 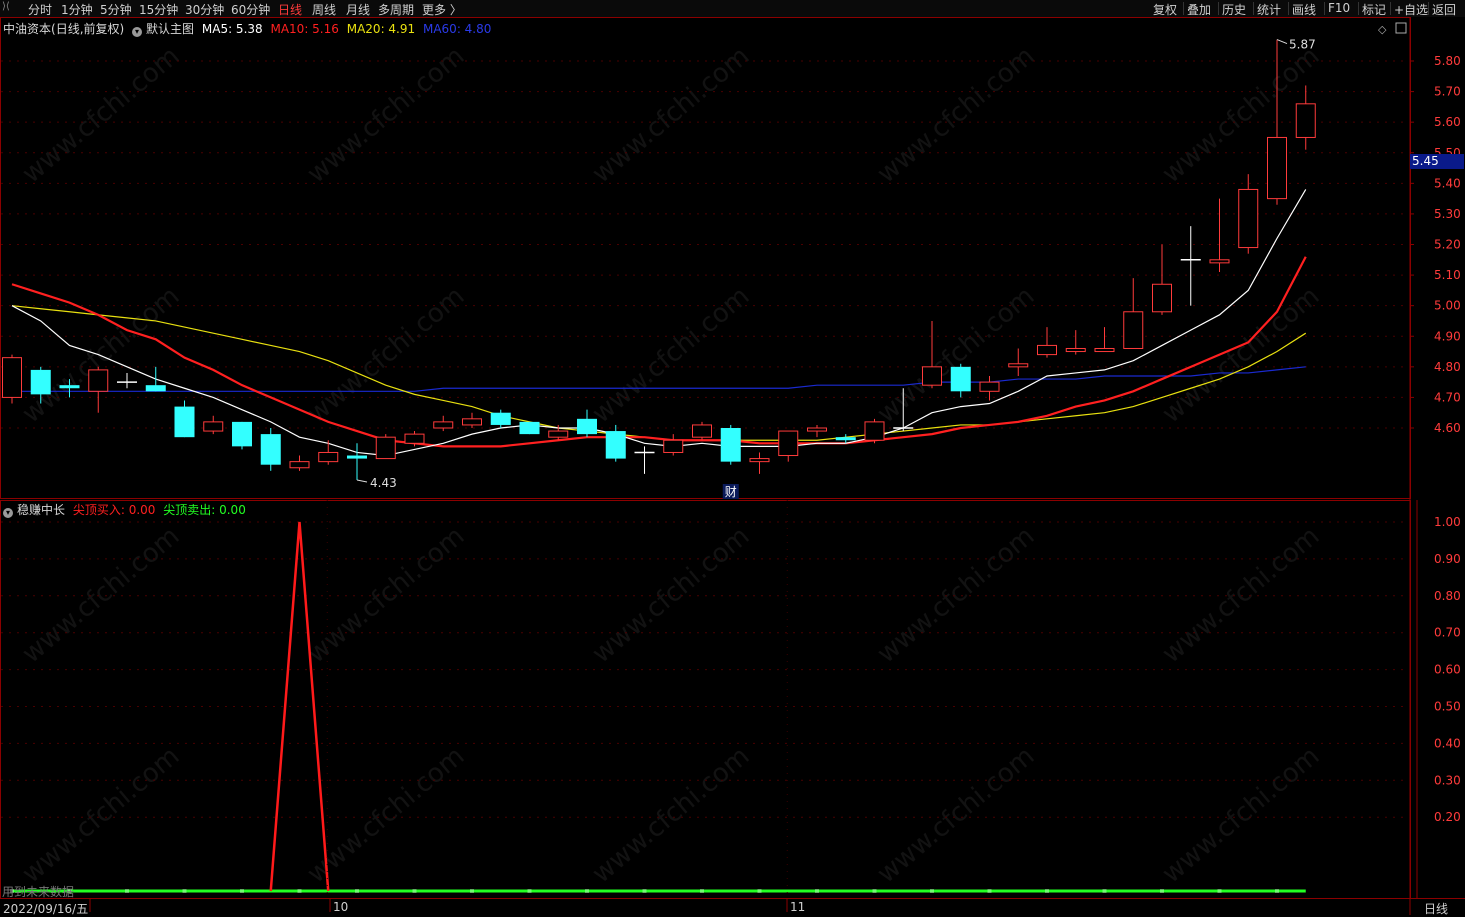 I want to click on future-data-note: 用到未来数据, so click(x=38, y=892).